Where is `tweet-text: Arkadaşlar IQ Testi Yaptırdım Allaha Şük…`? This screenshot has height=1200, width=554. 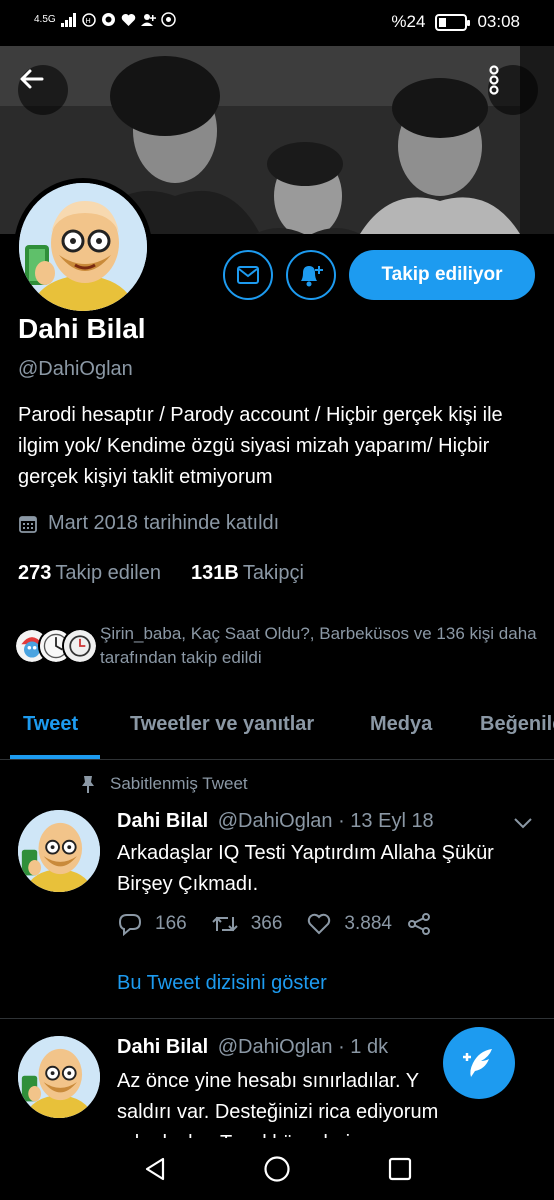
tweet-text: Arkadaşlar IQ Testi Yaptırdım Allaha Şük… is located at coordinates (305, 868).